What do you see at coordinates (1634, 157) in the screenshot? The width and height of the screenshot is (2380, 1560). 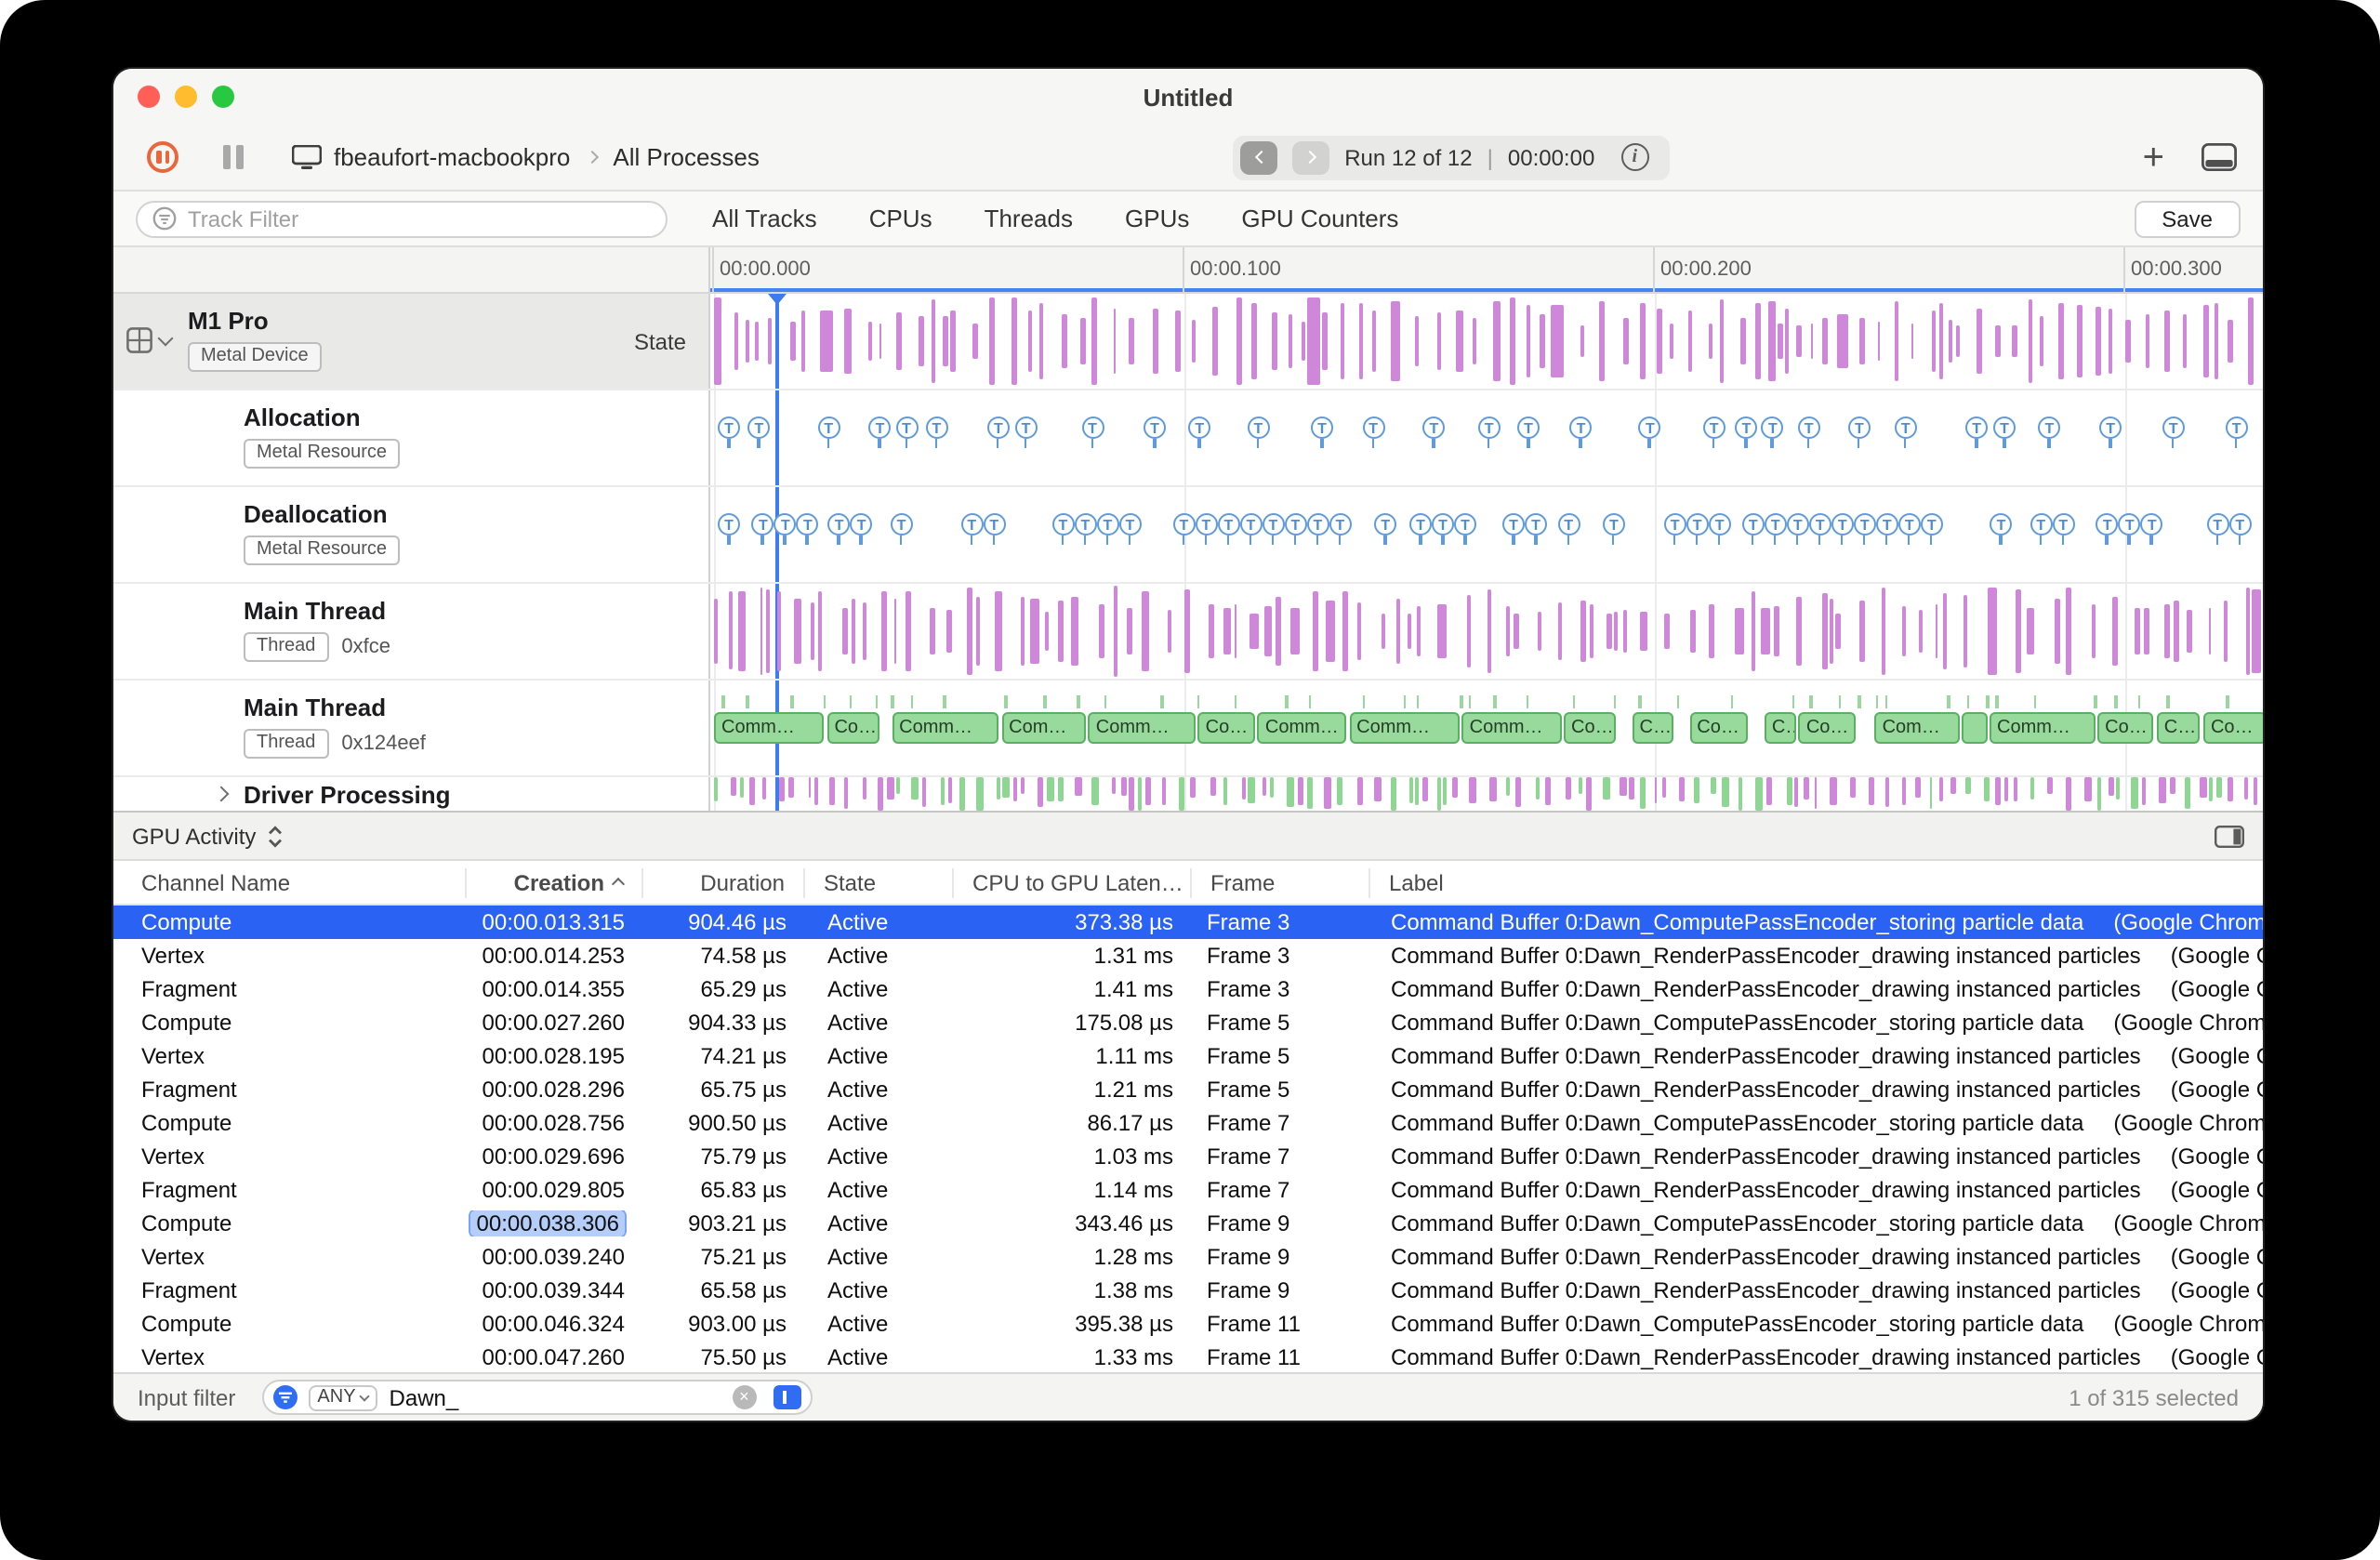 I see `info-icon: i` at bounding box center [1634, 157].